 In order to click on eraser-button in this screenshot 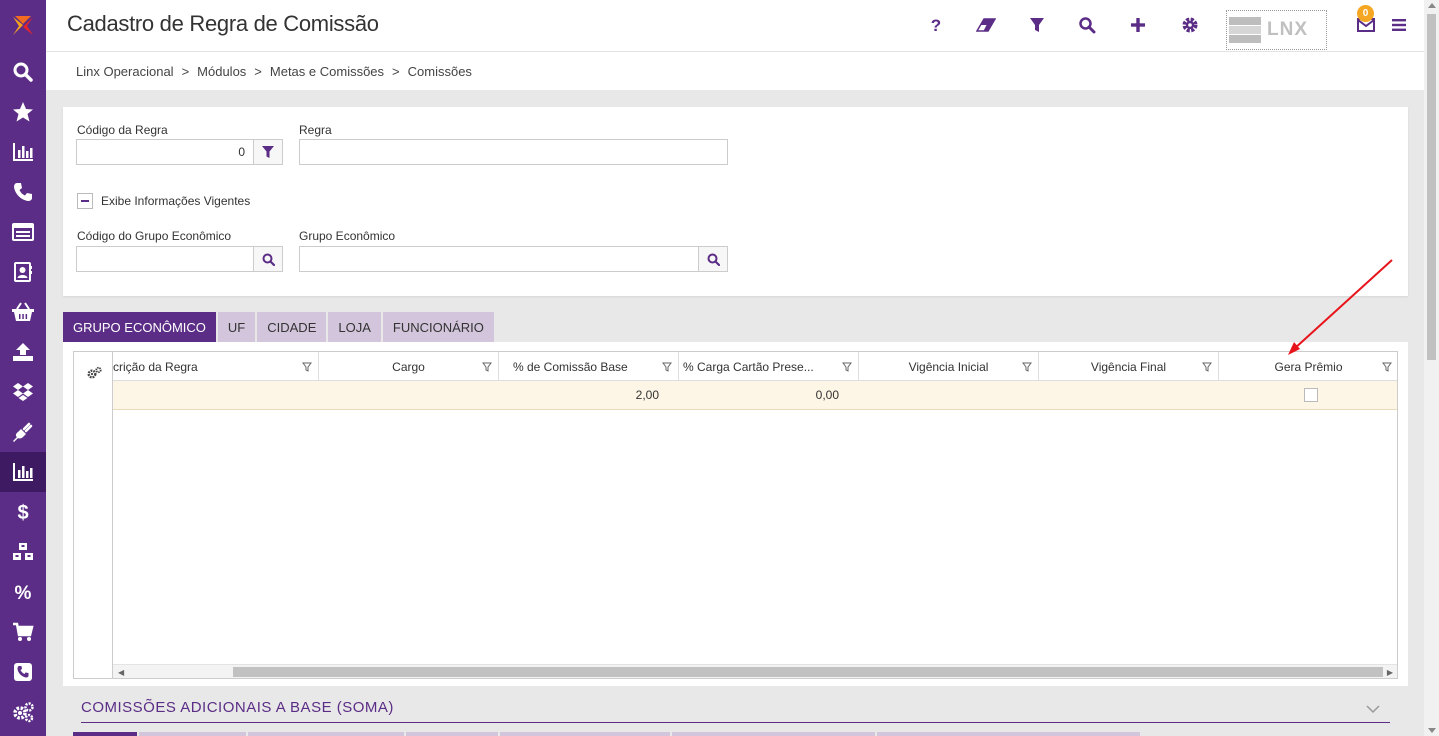, I will do `click(986, 25)`.